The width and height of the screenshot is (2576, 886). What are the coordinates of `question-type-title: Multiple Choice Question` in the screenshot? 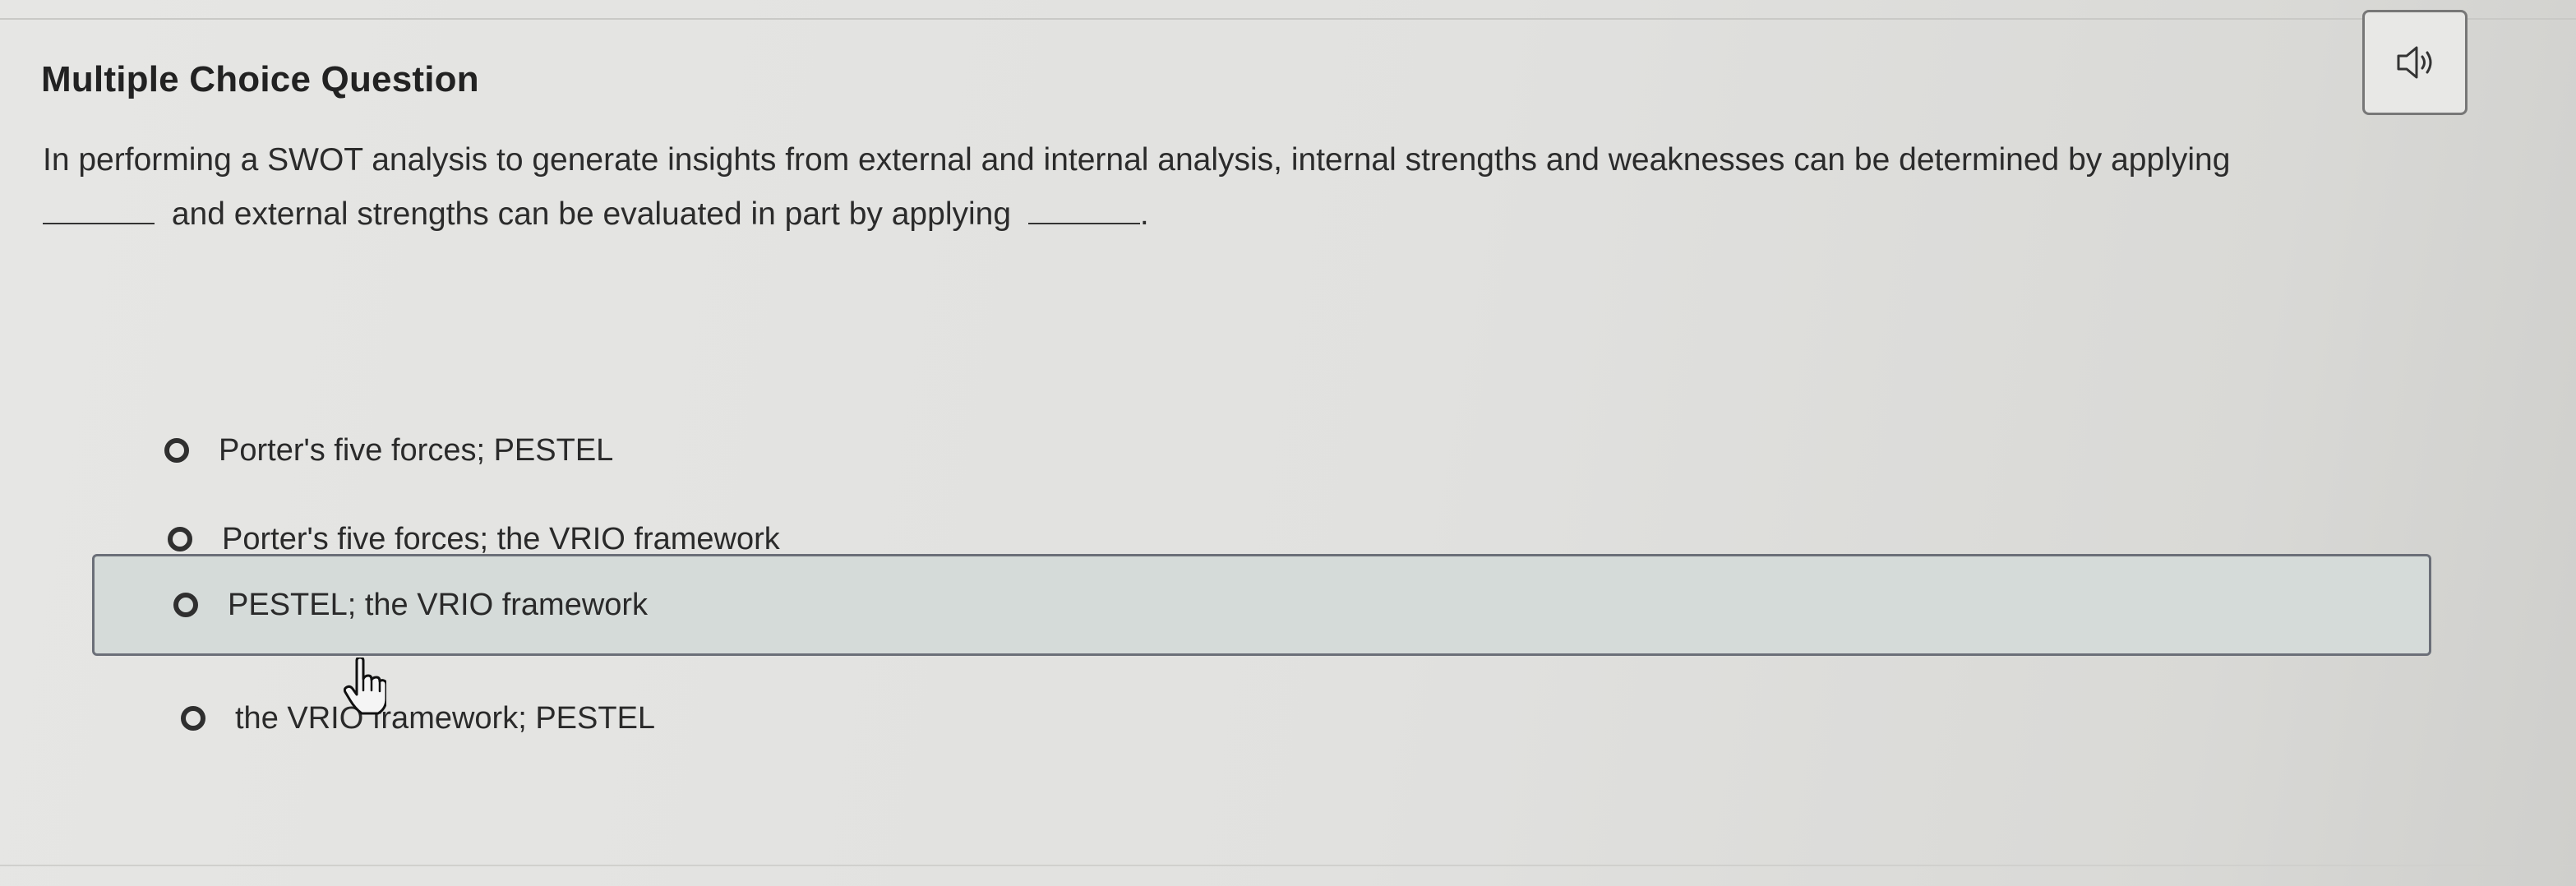 It's located at (260, 79).